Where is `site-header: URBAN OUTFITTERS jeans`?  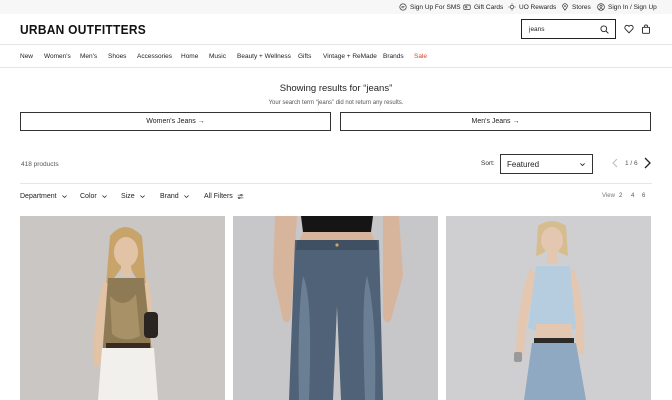
site-header: URBAN OUTFITTERS jeans is located at coordinates (336, 29).